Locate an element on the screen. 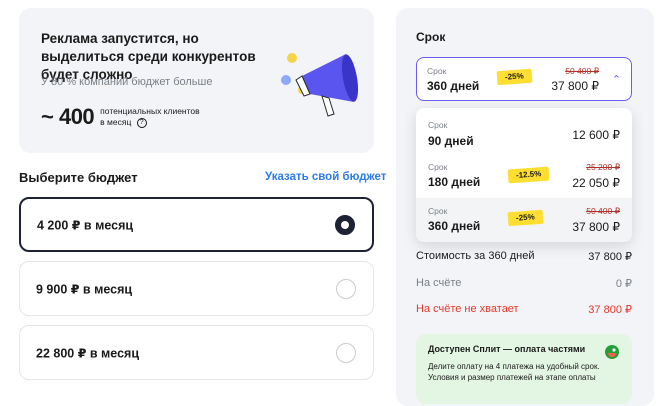  budget-option-4200: 4 200 ₽ в месяц is located at coordinates (196, 224).